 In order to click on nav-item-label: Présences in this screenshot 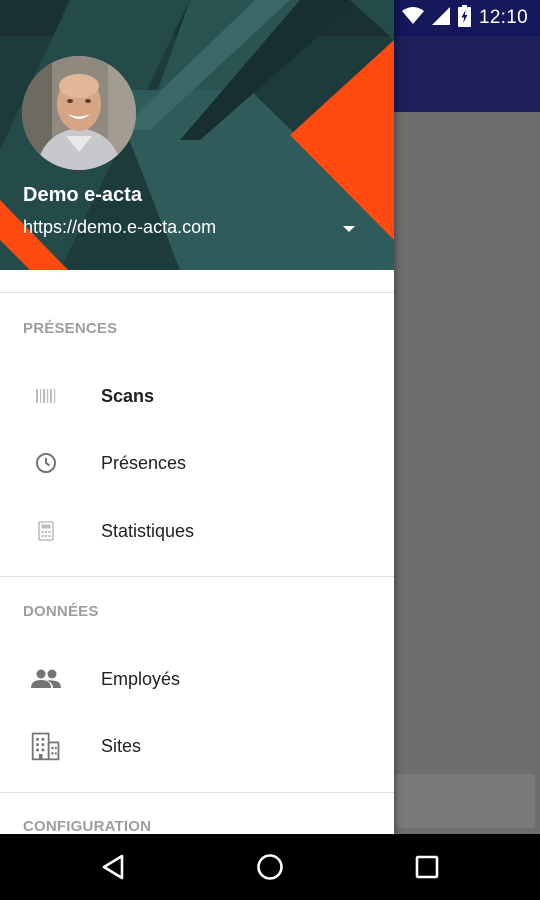, I will do `click(144, 462)`.